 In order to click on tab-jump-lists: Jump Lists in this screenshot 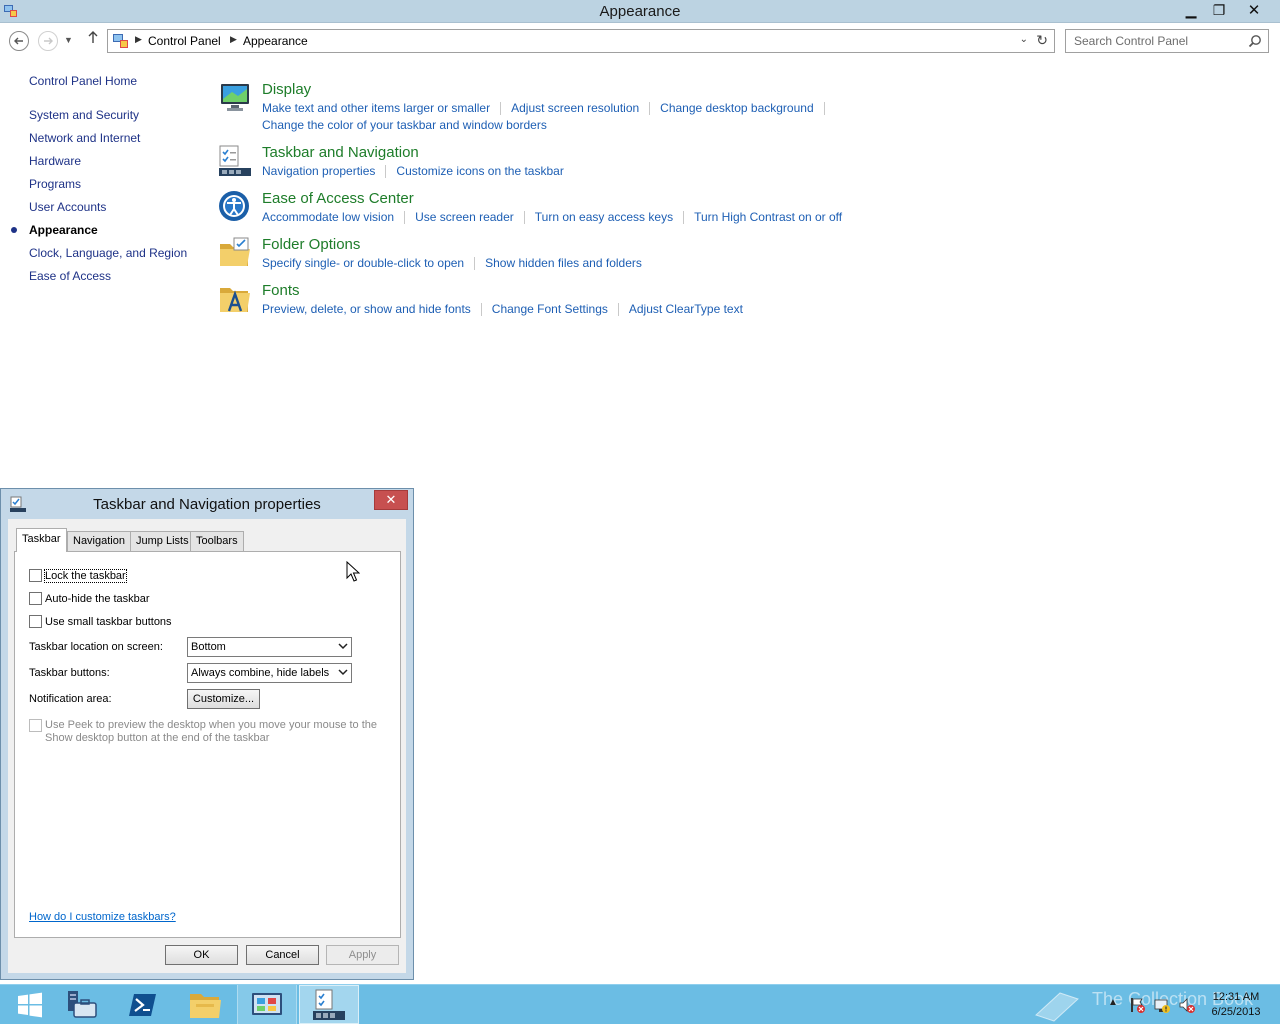, I will do `click(162, 541)`.